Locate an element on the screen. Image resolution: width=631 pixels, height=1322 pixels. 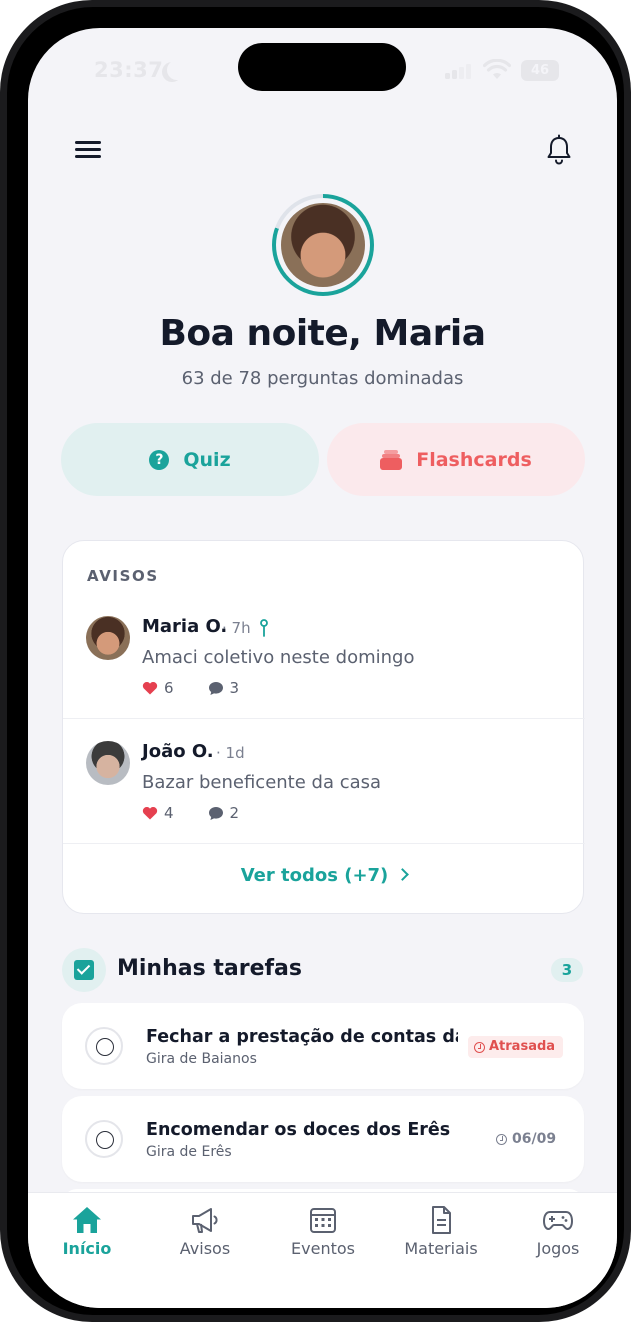
tab-label: Início is located at coordinates (87, 1248).